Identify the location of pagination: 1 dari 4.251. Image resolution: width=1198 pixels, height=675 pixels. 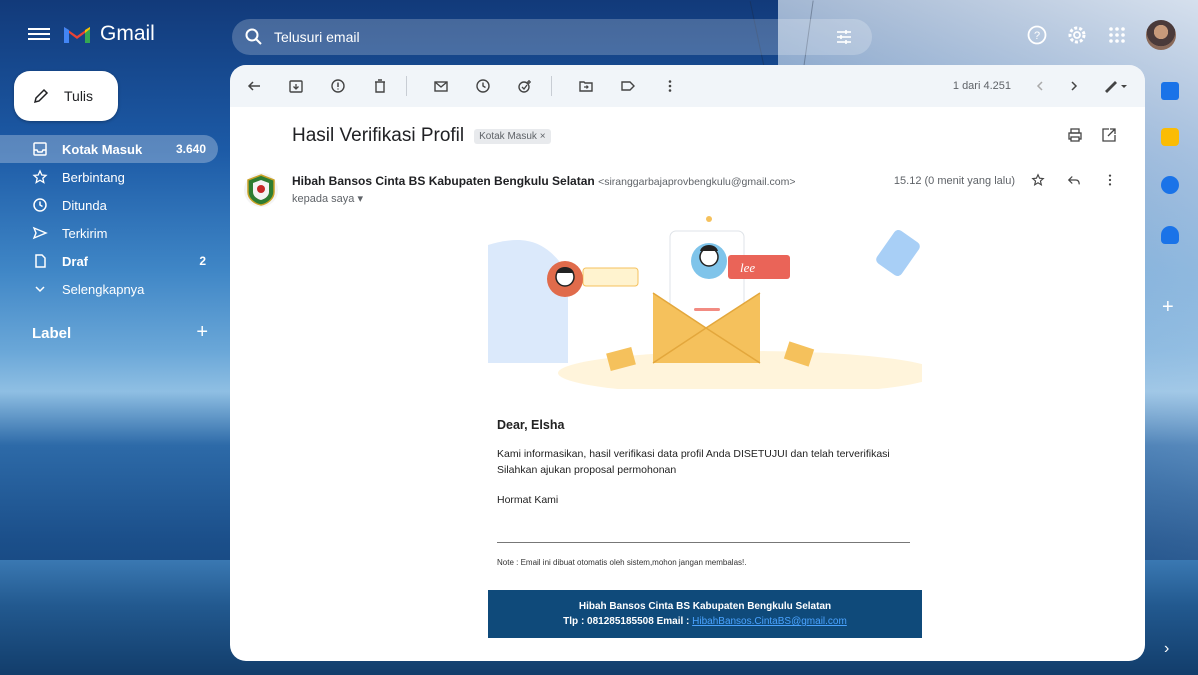
(1040, 86).